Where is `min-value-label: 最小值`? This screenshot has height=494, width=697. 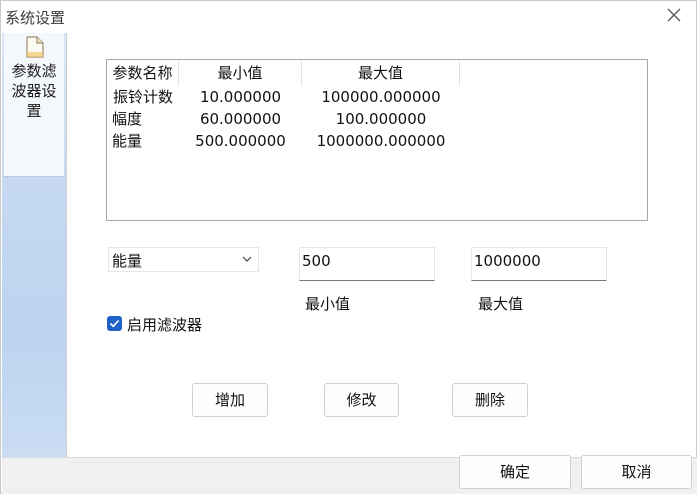
min-value-label: 最小值 is located at coordinates (328, 304).